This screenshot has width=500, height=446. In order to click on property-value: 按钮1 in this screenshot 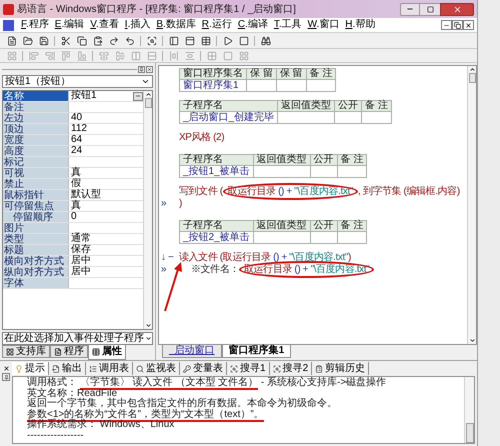, I will do `click(101, 96)`.